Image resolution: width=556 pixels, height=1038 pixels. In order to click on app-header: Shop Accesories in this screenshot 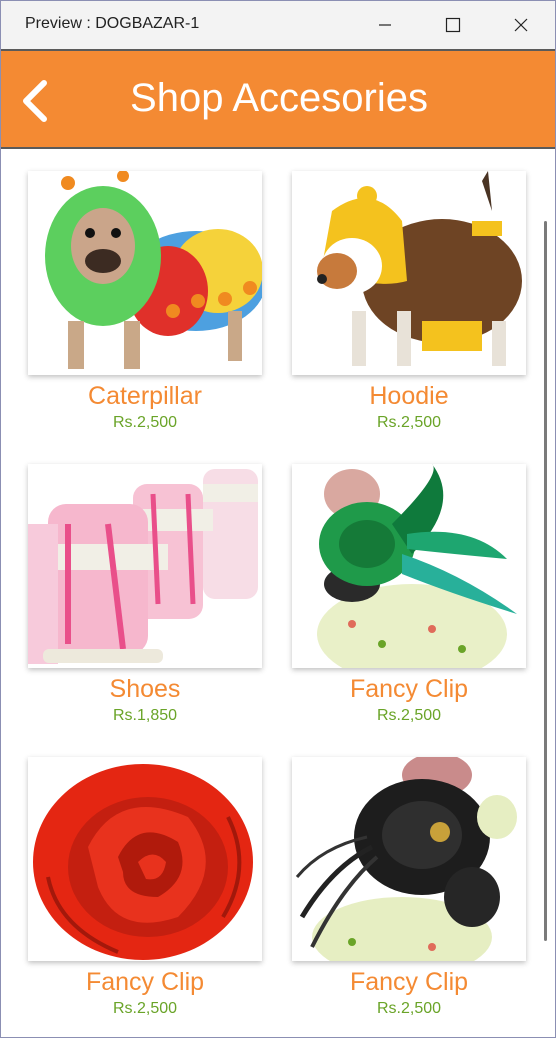, I will do `click(278, 99)`.